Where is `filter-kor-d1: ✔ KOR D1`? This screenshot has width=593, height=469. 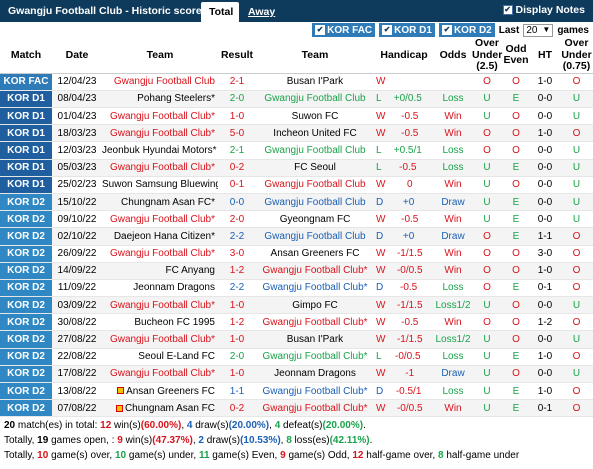
filter-kor-d1: ✔ KOR D1 is located at coordinates (407, 30).